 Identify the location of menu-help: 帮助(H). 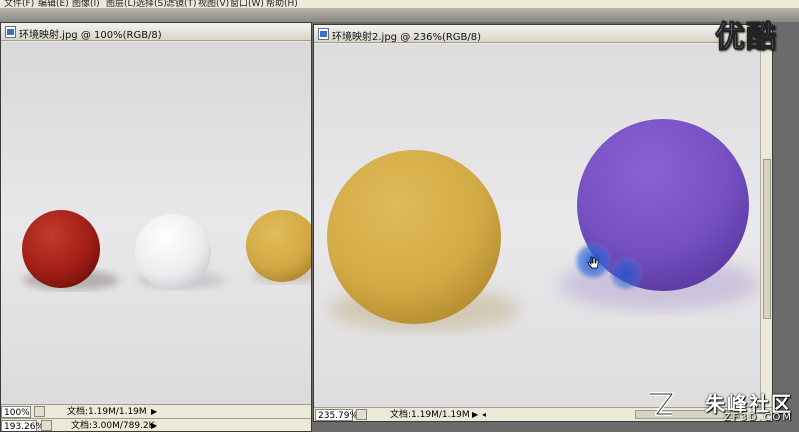
(282, 4).